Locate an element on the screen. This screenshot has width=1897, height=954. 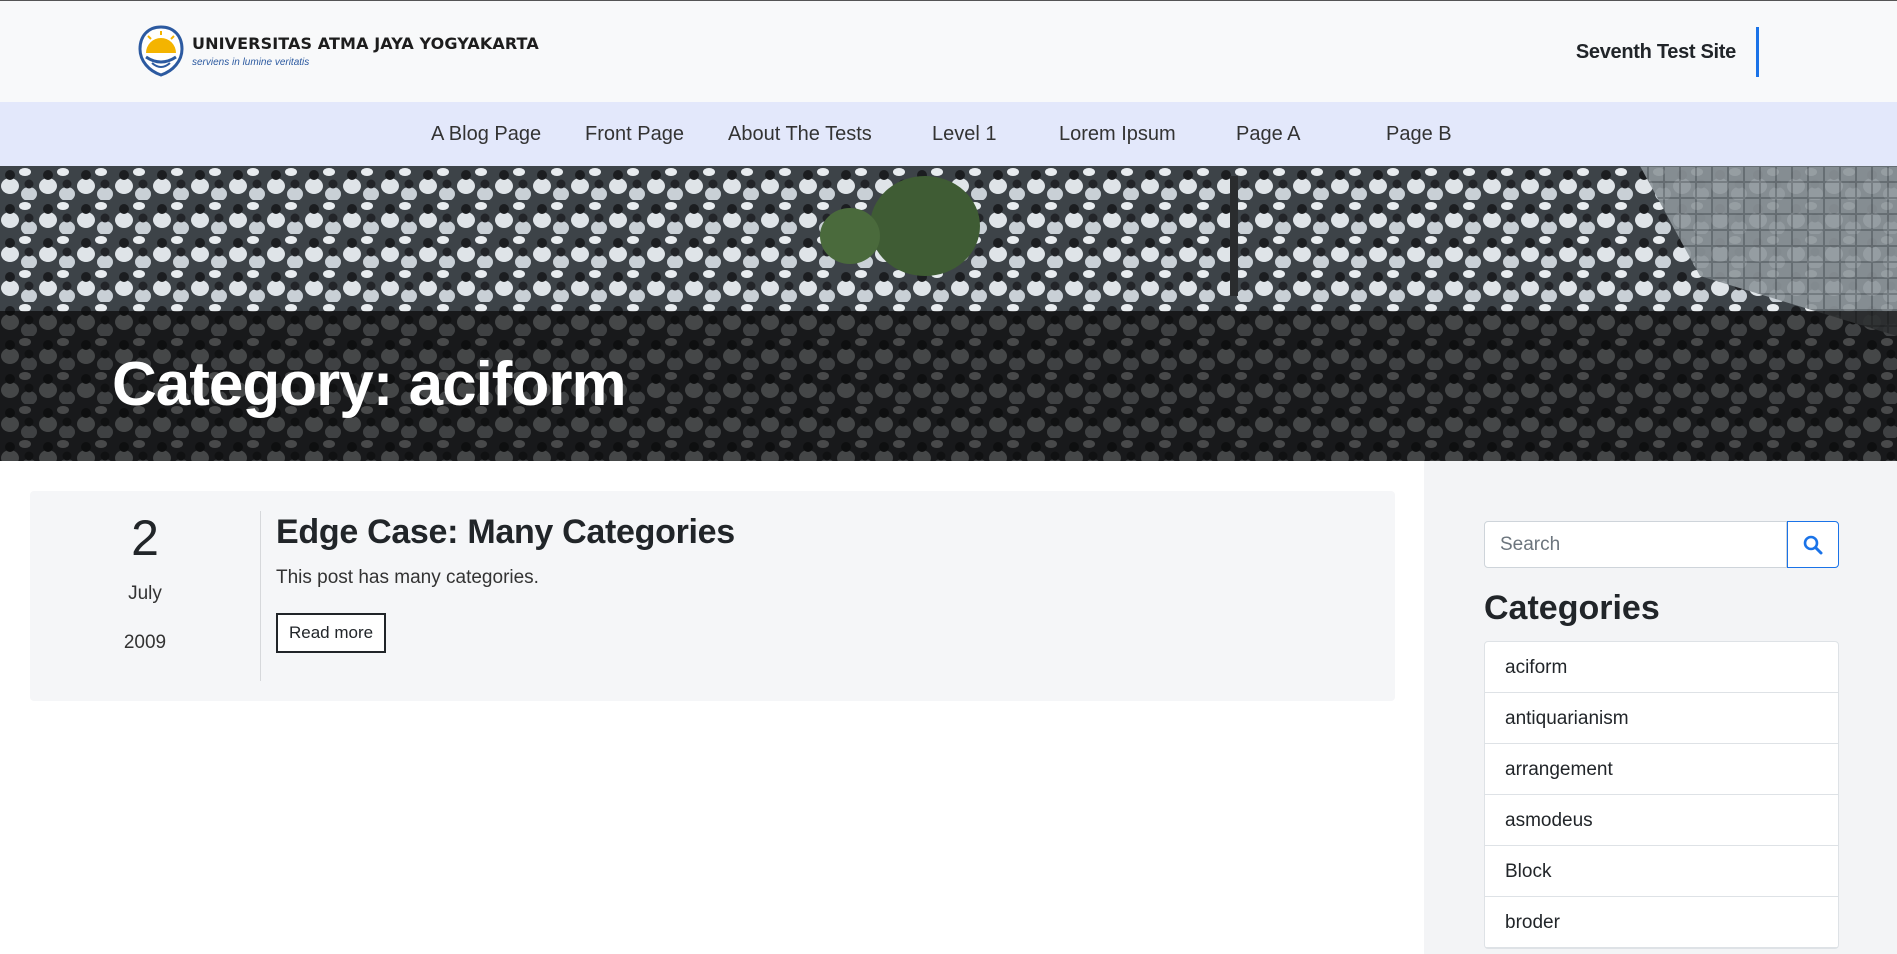
search-button is located at coordinates (1813, 544).